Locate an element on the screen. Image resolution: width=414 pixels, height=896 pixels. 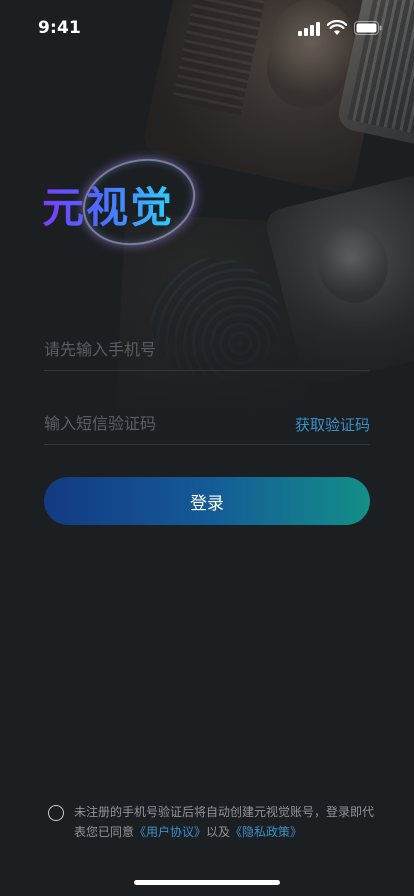
app-logo: 元视觉 is located at coordinates (127, 202).